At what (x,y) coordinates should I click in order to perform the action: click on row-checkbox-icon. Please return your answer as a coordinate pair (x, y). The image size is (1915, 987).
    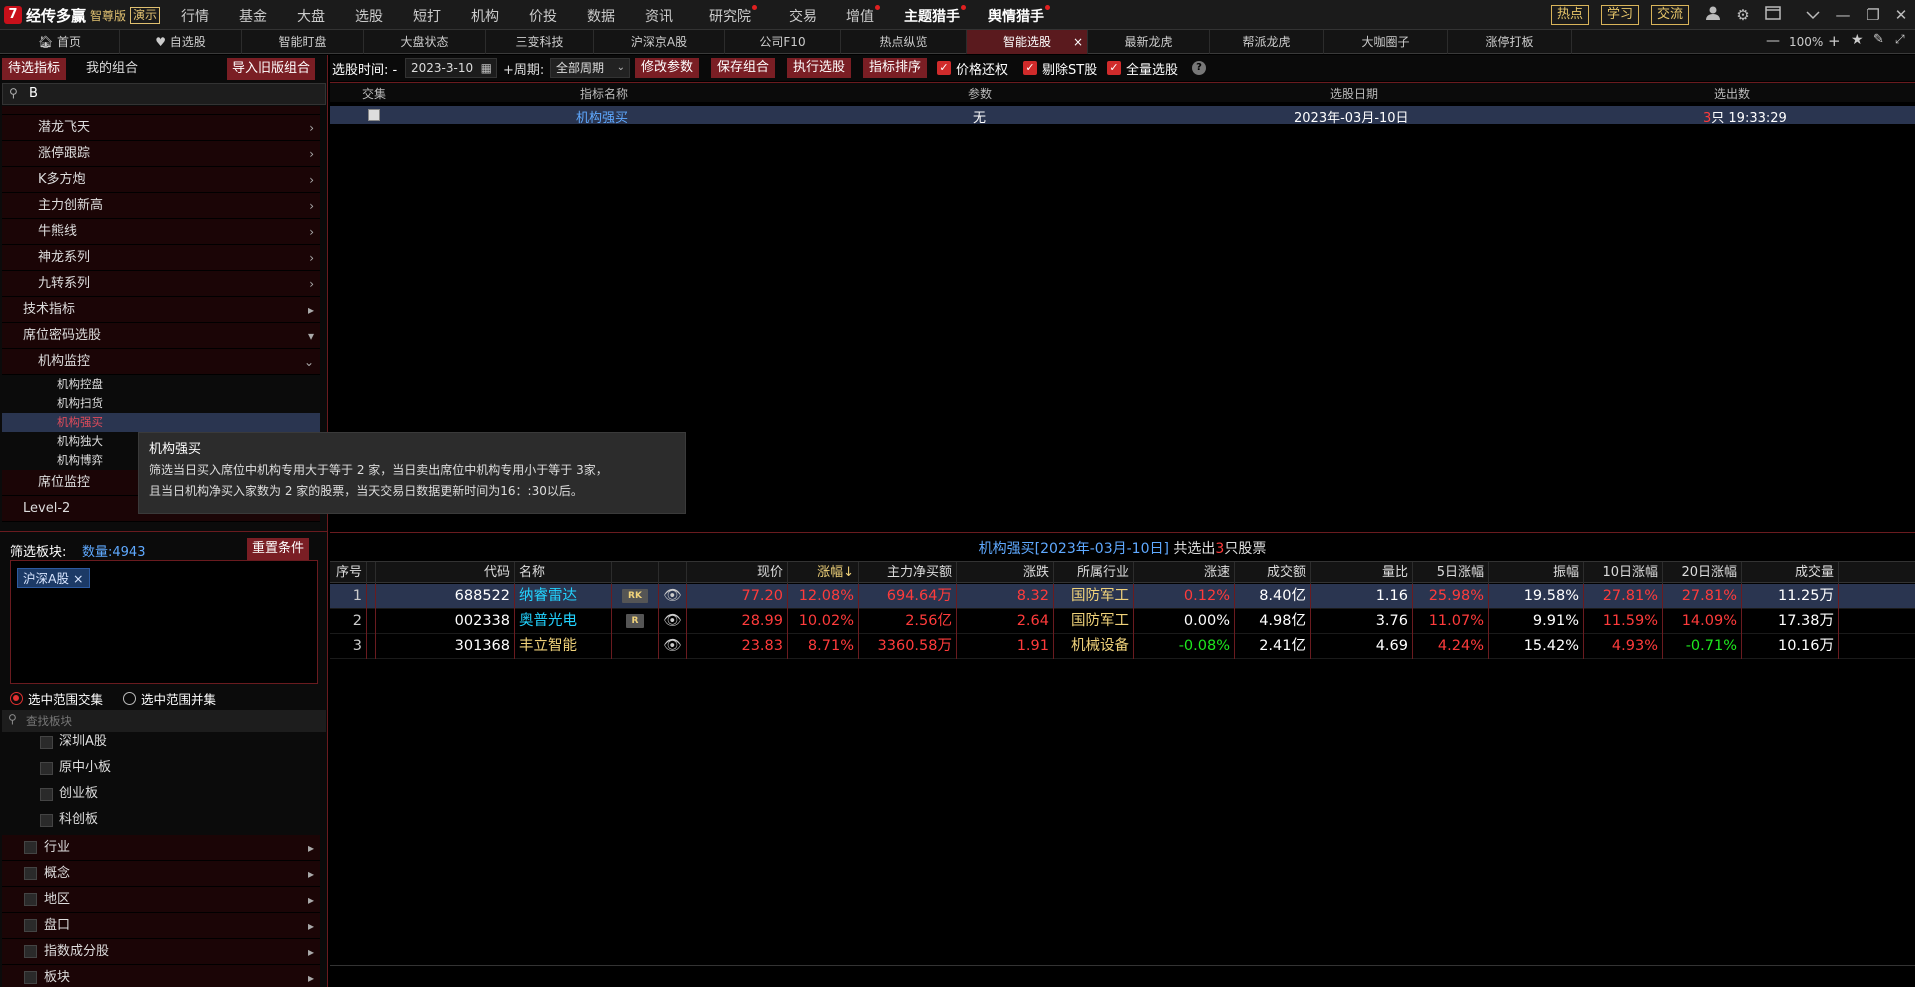
    Looking at the image, I should click on (374, 115).